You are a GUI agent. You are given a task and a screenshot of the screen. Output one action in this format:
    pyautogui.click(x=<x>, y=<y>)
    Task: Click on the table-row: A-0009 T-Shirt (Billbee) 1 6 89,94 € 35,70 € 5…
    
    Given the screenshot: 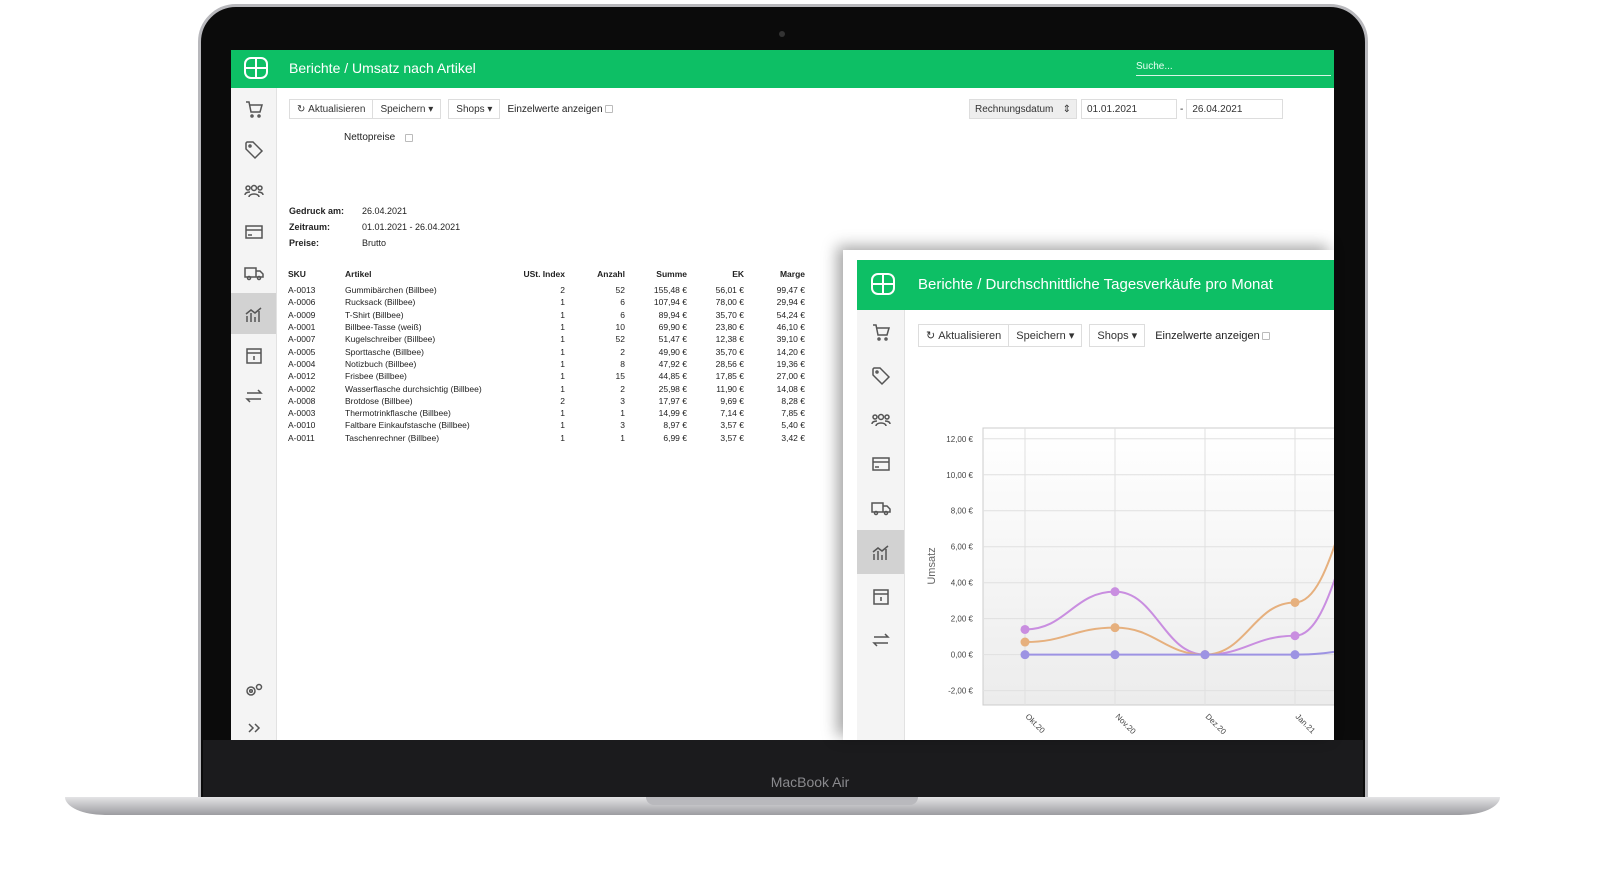 What is the action you would take?
    pyautogui.click(x=546, y=315)
    